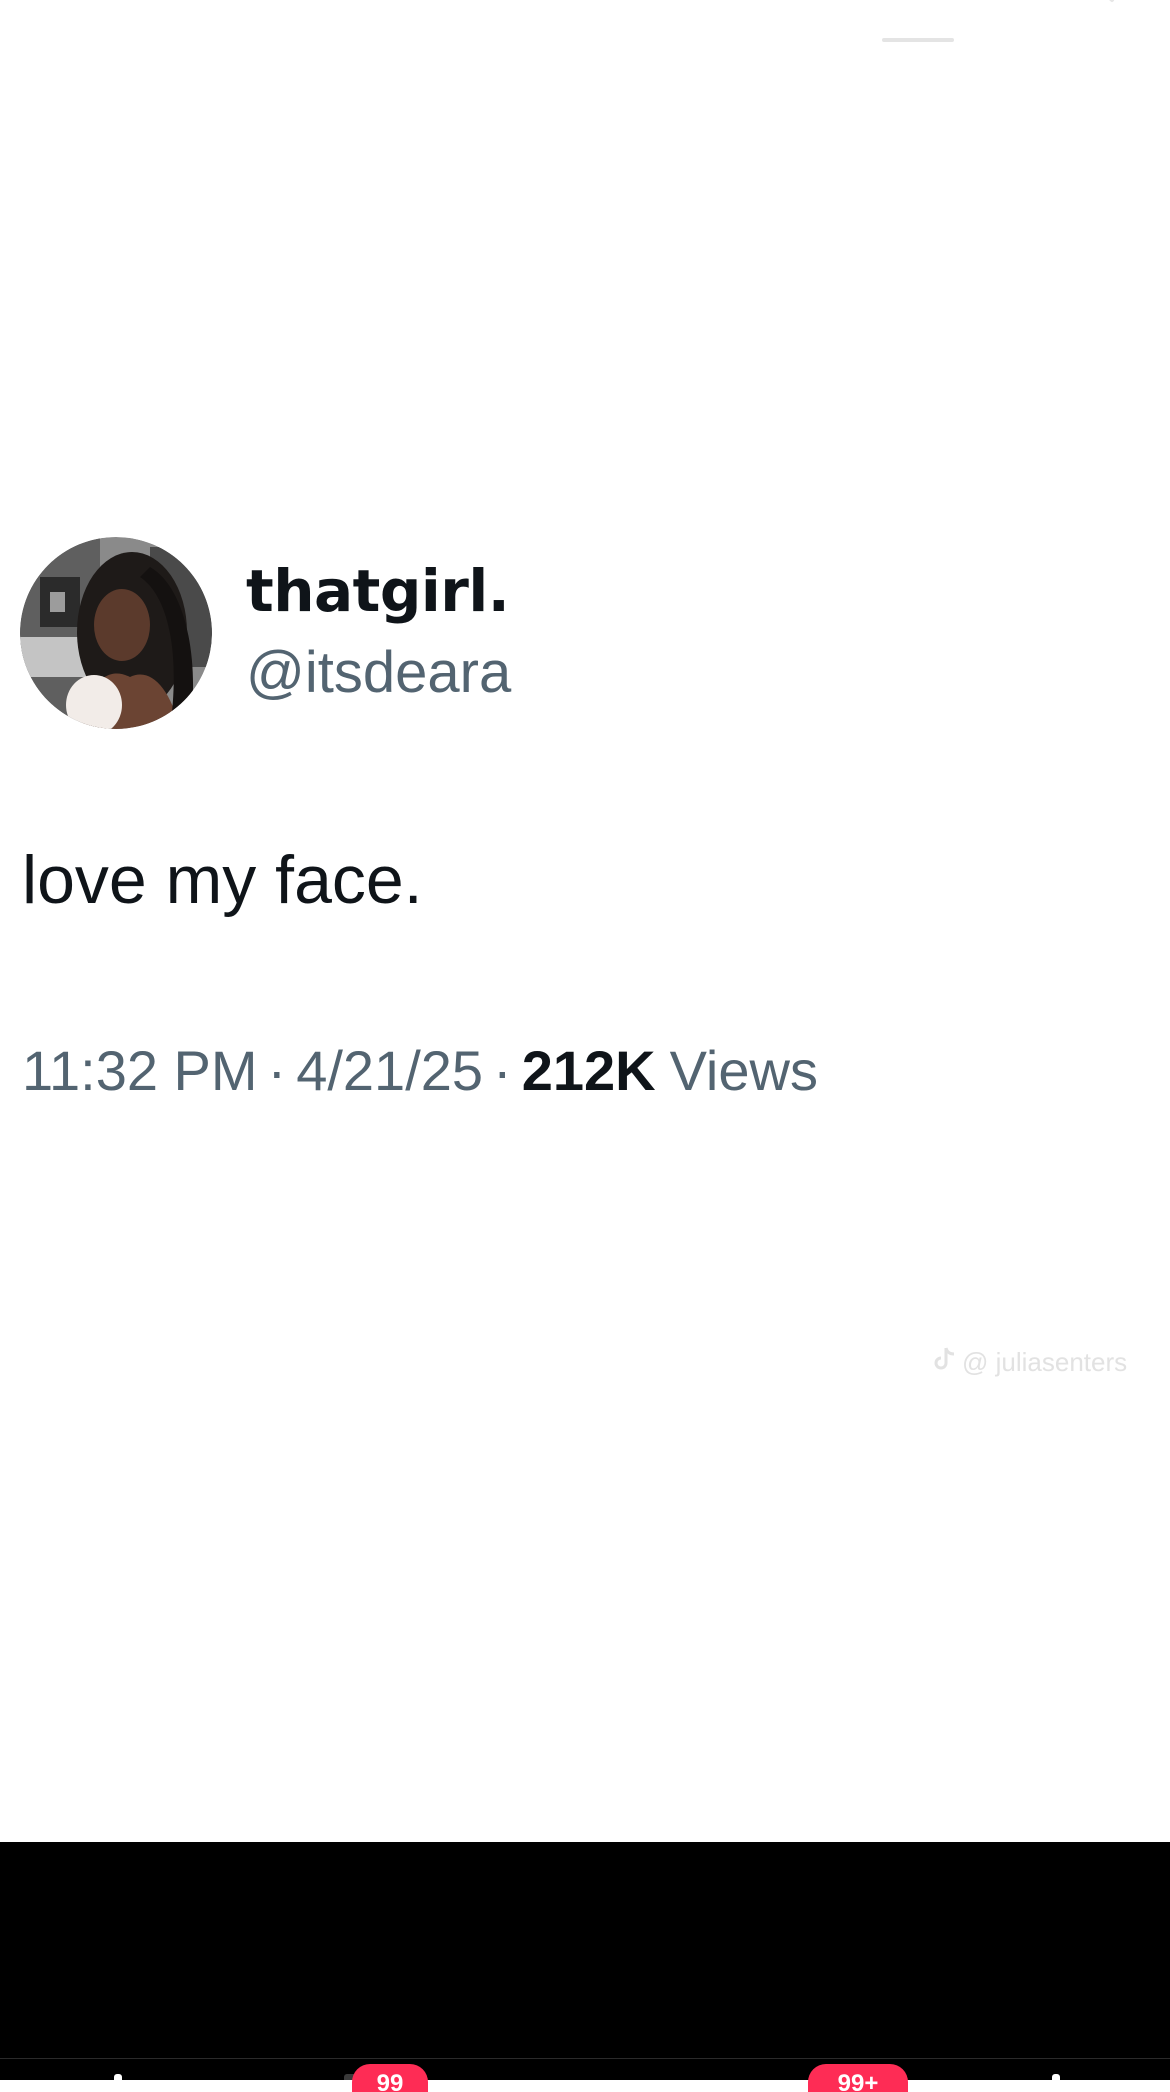 The height and width of the screenshot is (2092, 1170). Describe the element at coordinates (222, 880) in the screenshot. I see `tweet-text: love my face.` at that location.